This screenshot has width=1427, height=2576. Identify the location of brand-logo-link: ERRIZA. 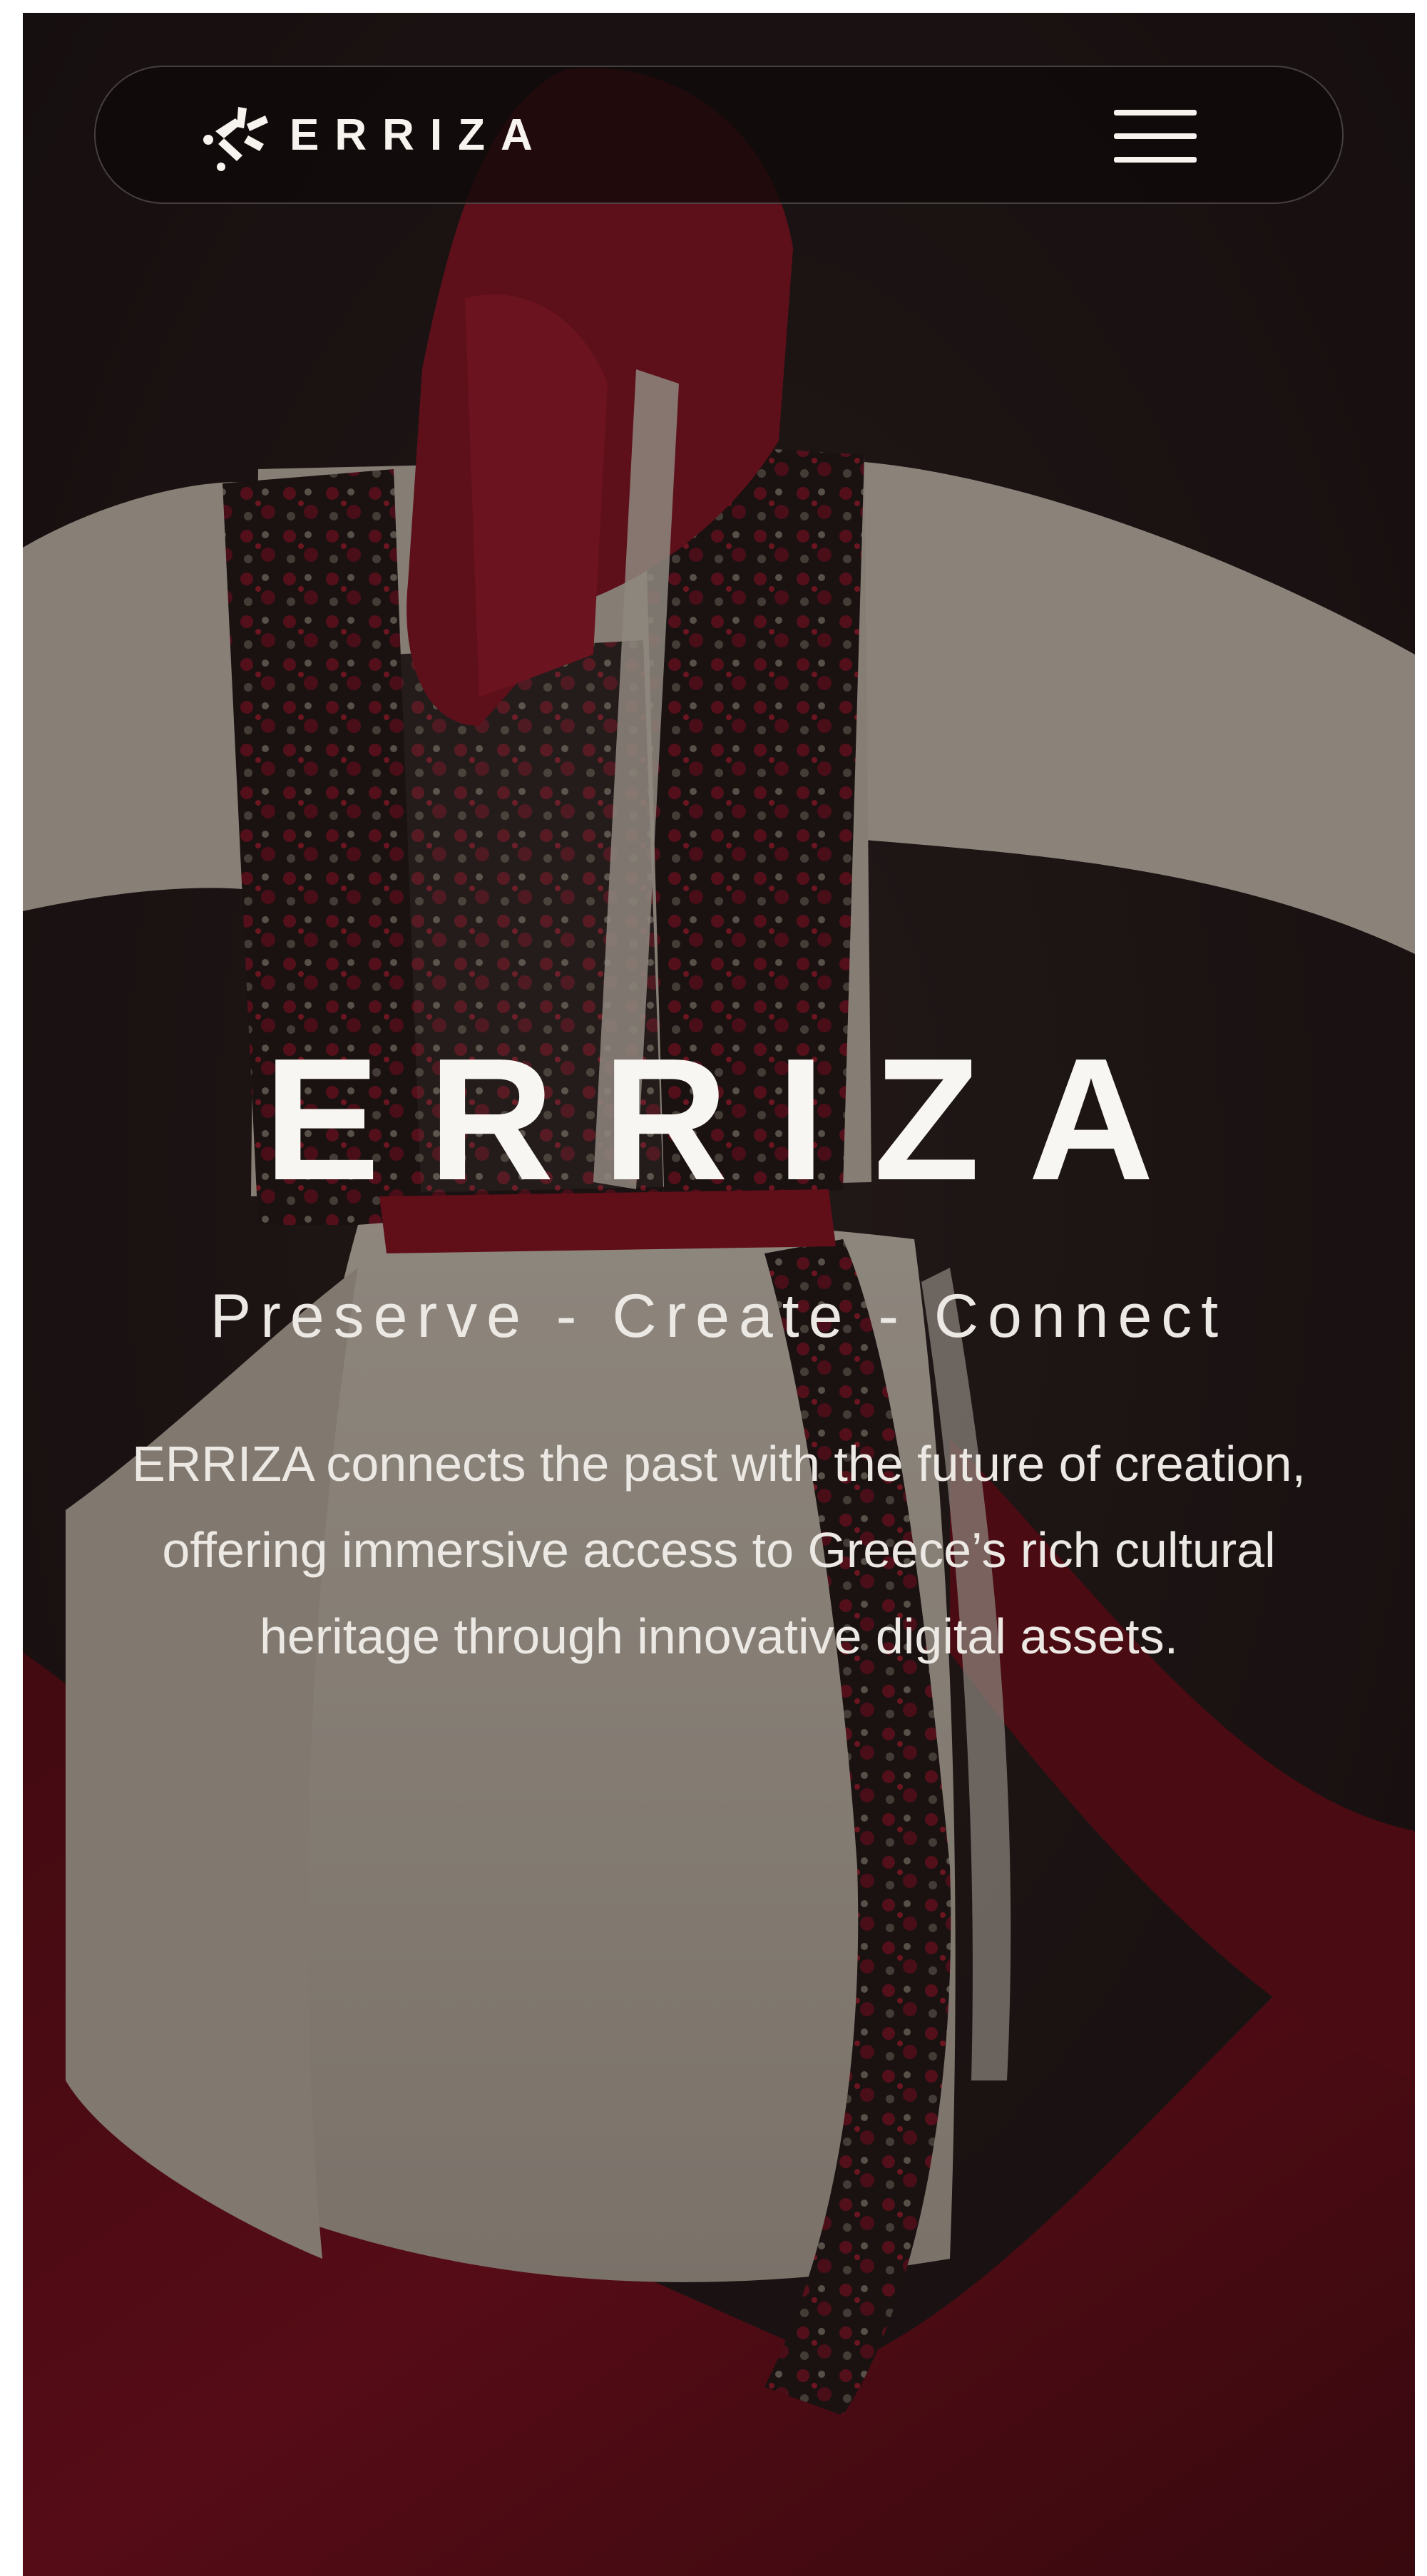
(375, 135).